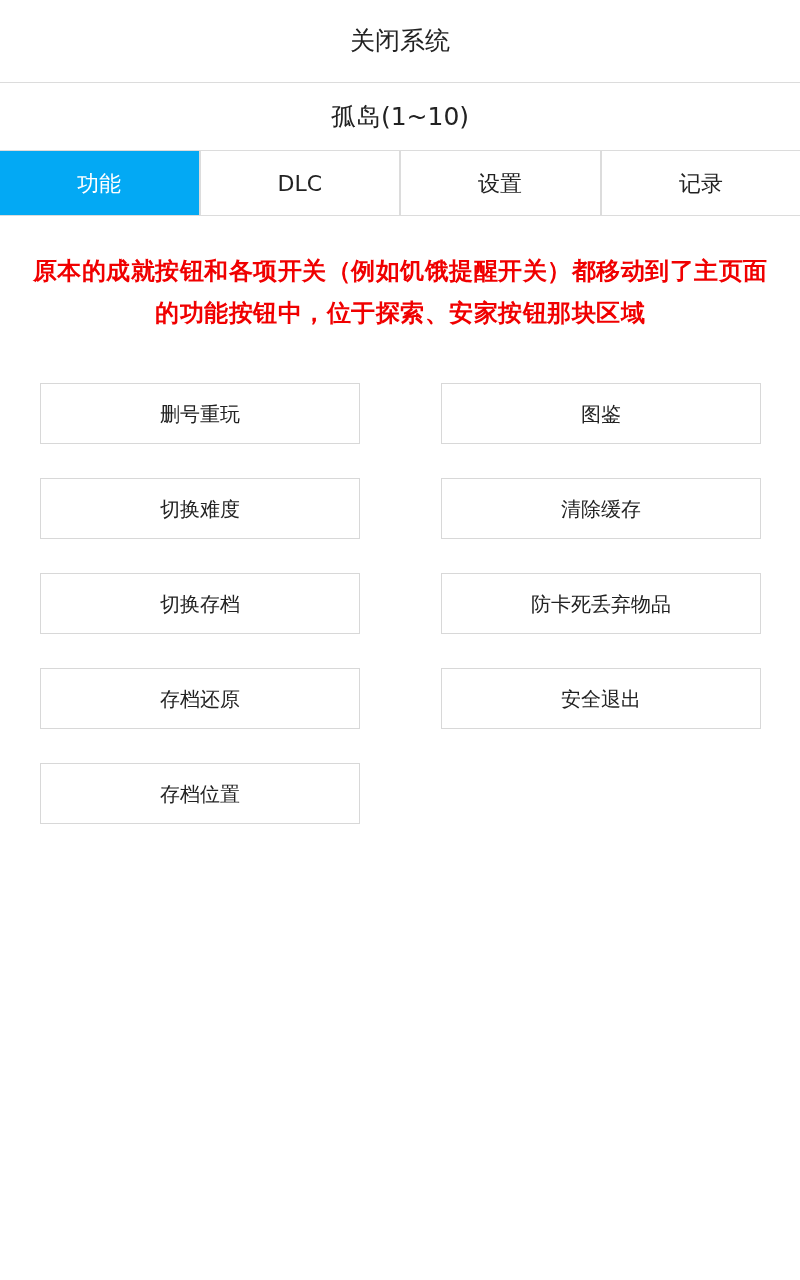  Describe the element at coordinates (200, 793) in the screenshot. I see `menu-button: 存档位置` at that location.